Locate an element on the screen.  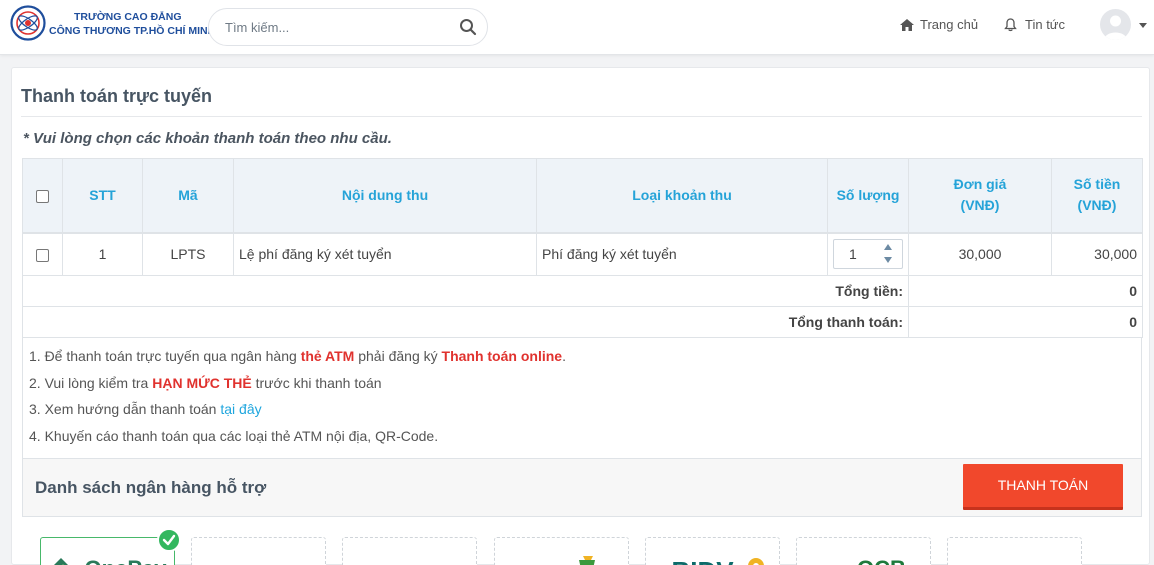
nav-home-link: Trang chủ is located at coordinates (939, 24).